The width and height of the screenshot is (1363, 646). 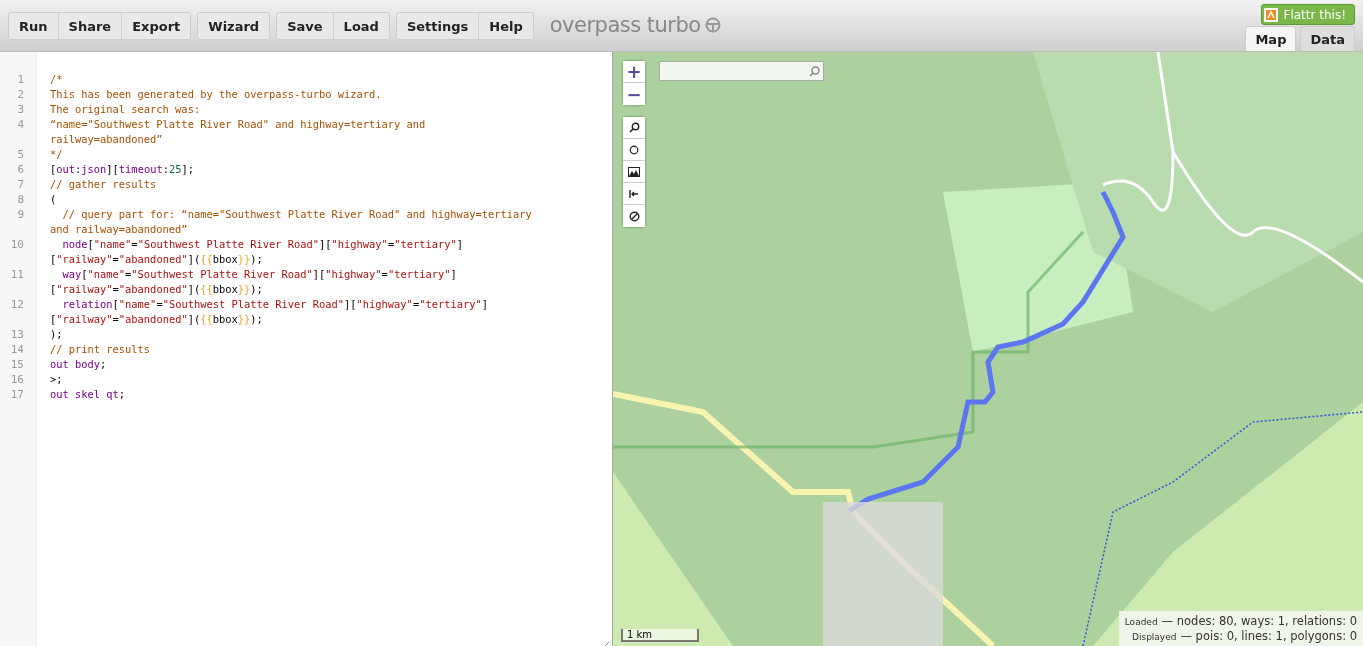 What do you see at coordinates (625, 25) in the screenshot?
I see `app-logo: overpass turbo` at bounding box center [625, 25].